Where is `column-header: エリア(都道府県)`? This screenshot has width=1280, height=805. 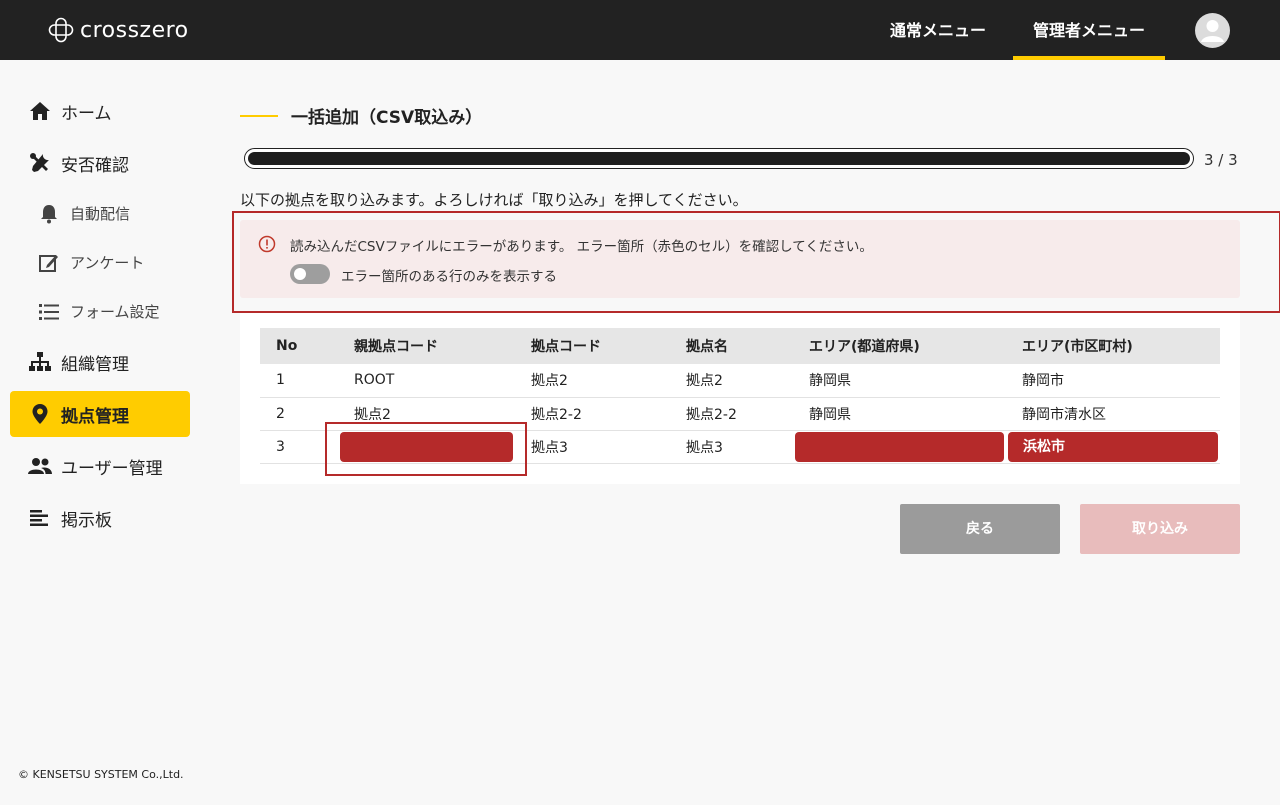 column-header: エリア(都道府県) is located at coordinates (899, 346).